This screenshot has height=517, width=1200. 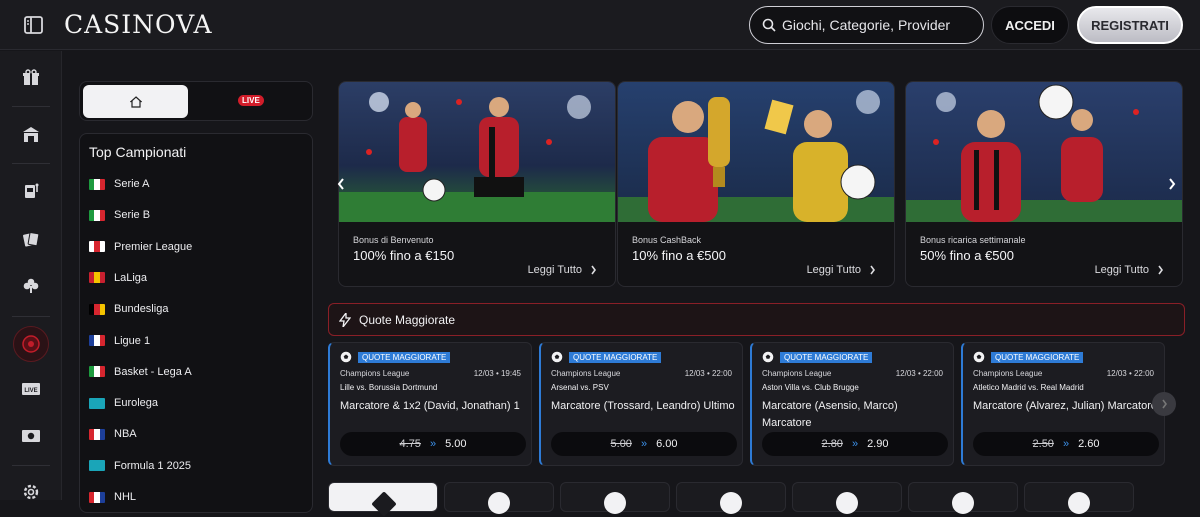 I want to click on roulette-icon, so click(x=31, y=344).